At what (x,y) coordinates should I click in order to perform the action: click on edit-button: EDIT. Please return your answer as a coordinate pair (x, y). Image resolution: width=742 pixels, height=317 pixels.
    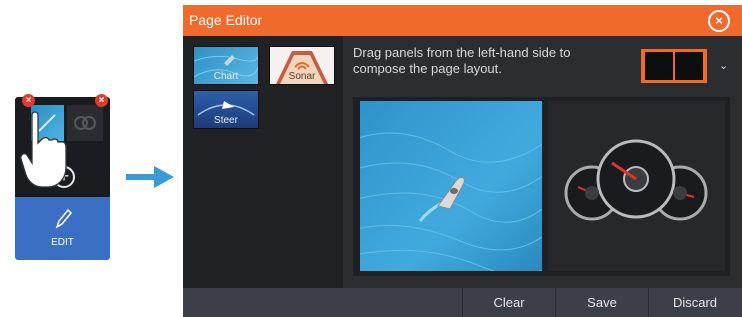
    Looking at the image, I should click on (62, 228).